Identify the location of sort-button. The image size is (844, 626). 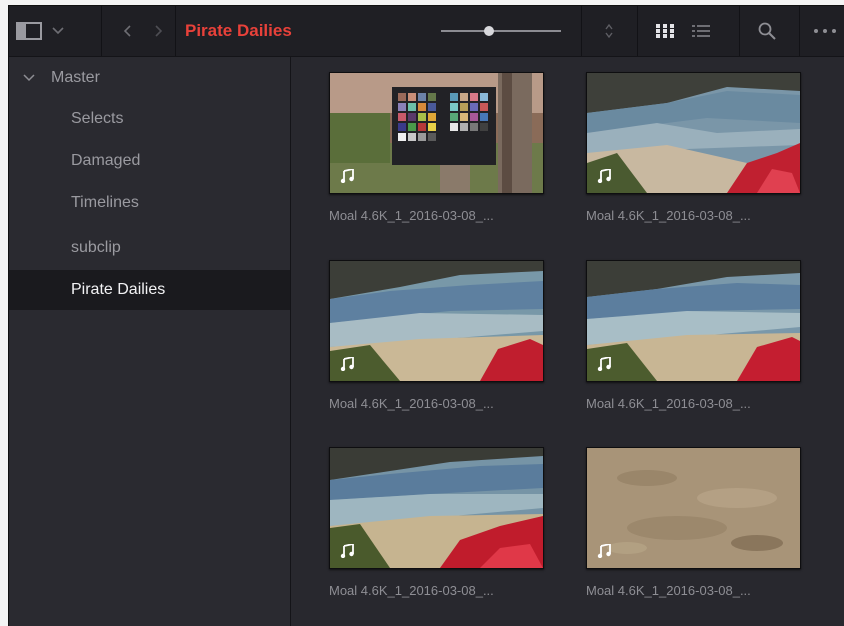
(609, 31).